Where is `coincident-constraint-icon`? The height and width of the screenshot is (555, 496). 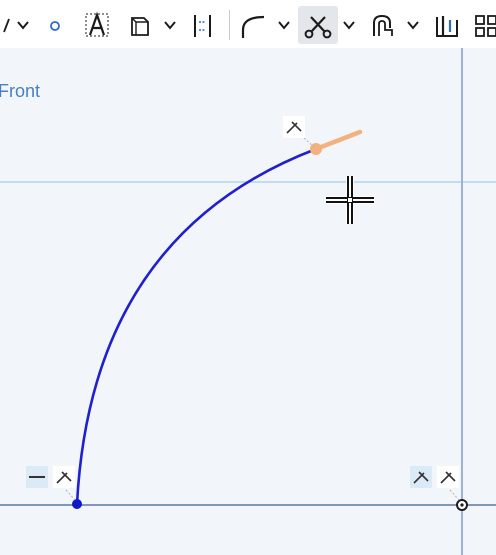 coincident-constraint-icon is located at coordinates (421, 477).